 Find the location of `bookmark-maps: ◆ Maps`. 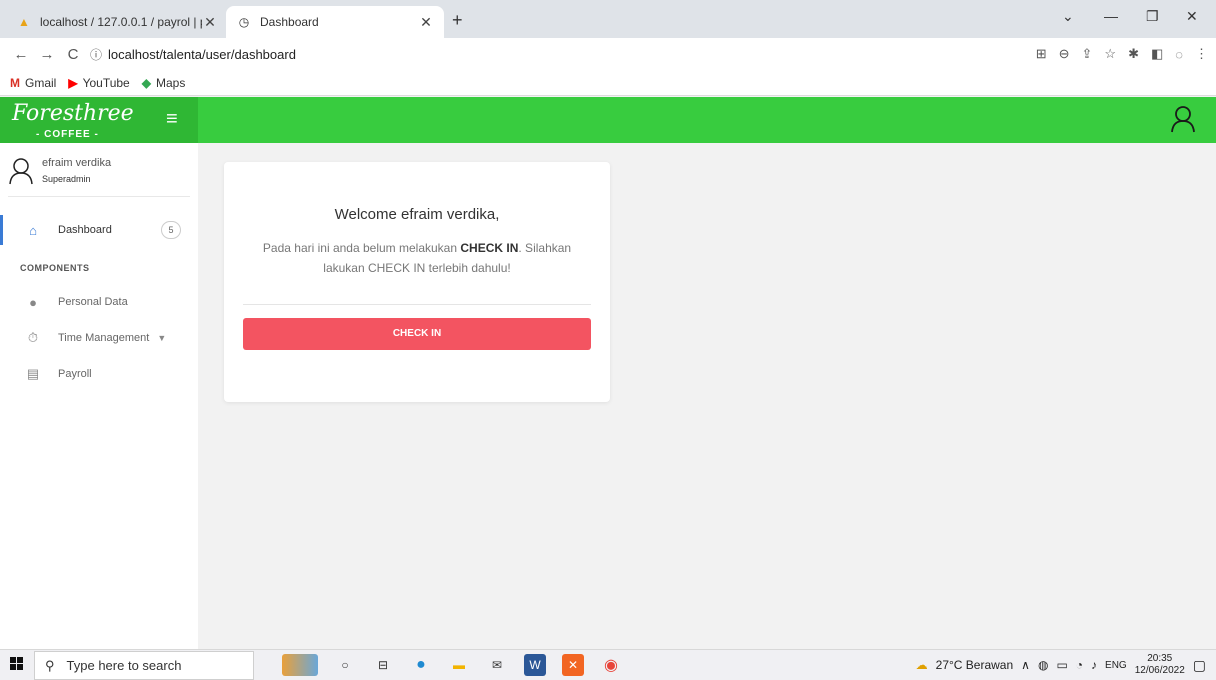

bookmark-maps: ◆ Maps is located at coordinates (164, 83).